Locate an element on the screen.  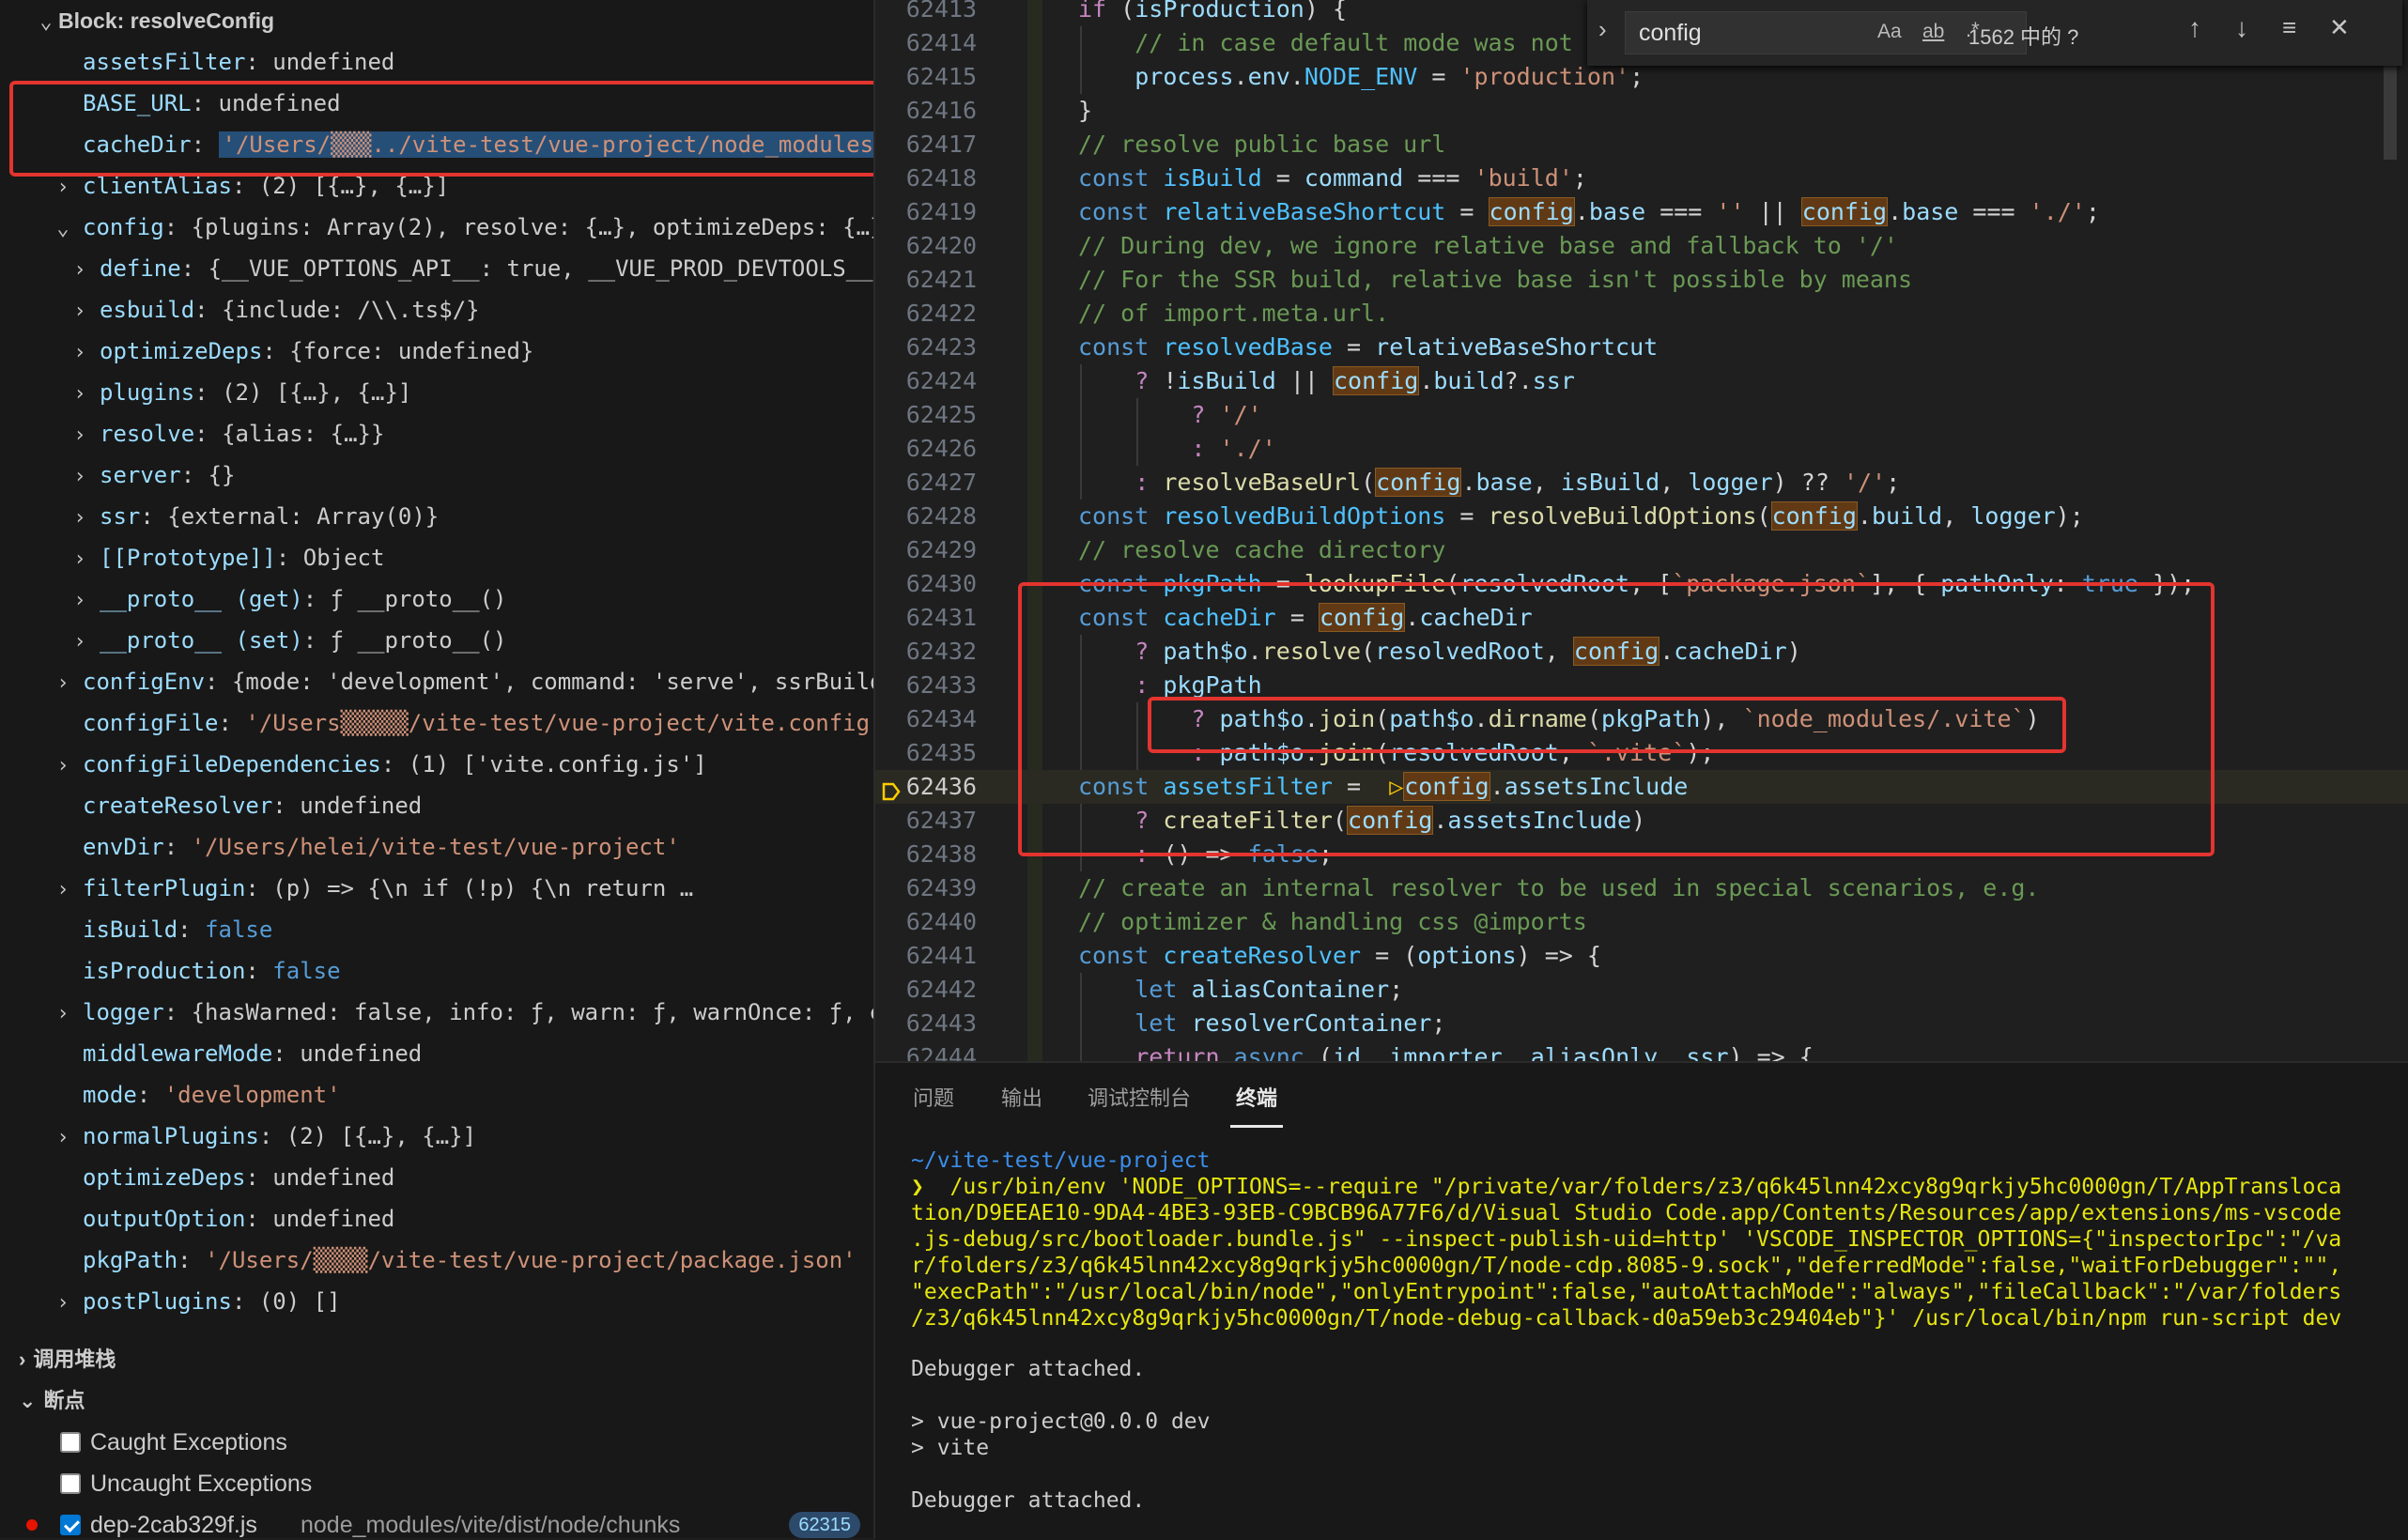
block-header: ⌄ Block: resolveConfig is located at coordinates (436, 20).